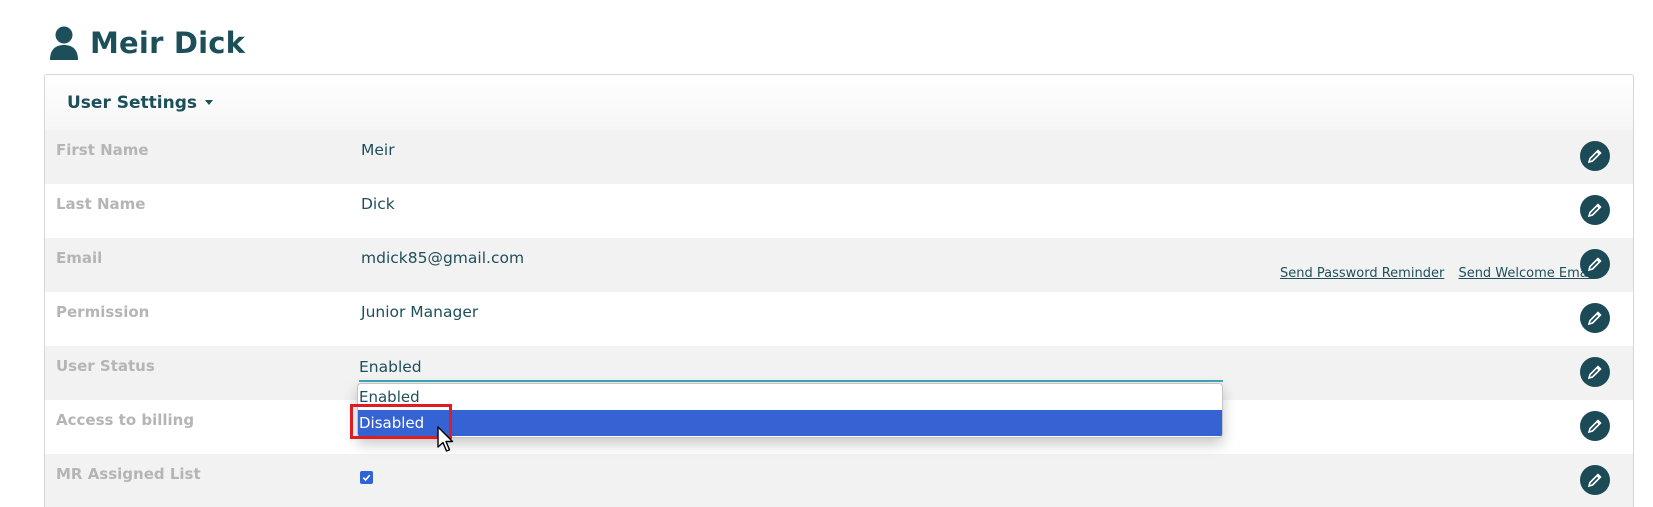  What do you see at coordinates (64, 43) in the screenshot?
I see `user-icon` at bounding box center [64, 43].